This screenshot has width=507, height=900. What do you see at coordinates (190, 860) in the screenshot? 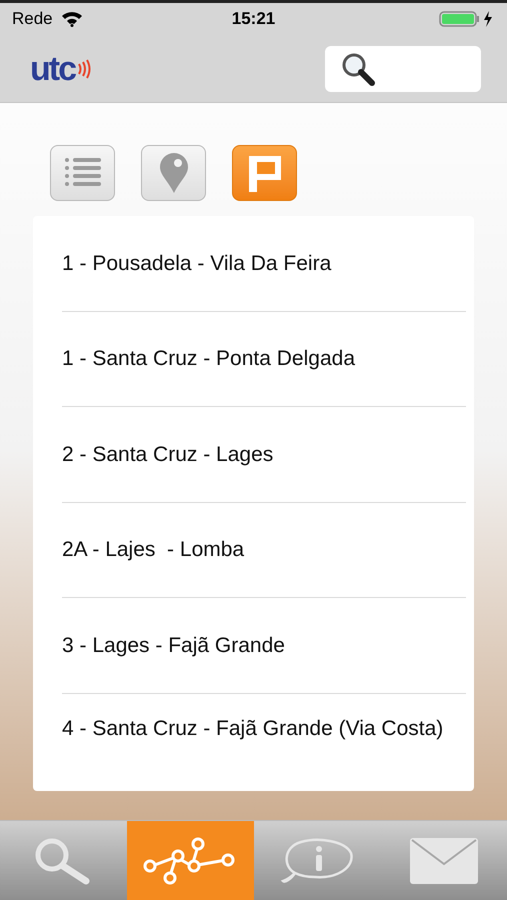
I see `tab-bar-item` at bounding box center [190, 860].